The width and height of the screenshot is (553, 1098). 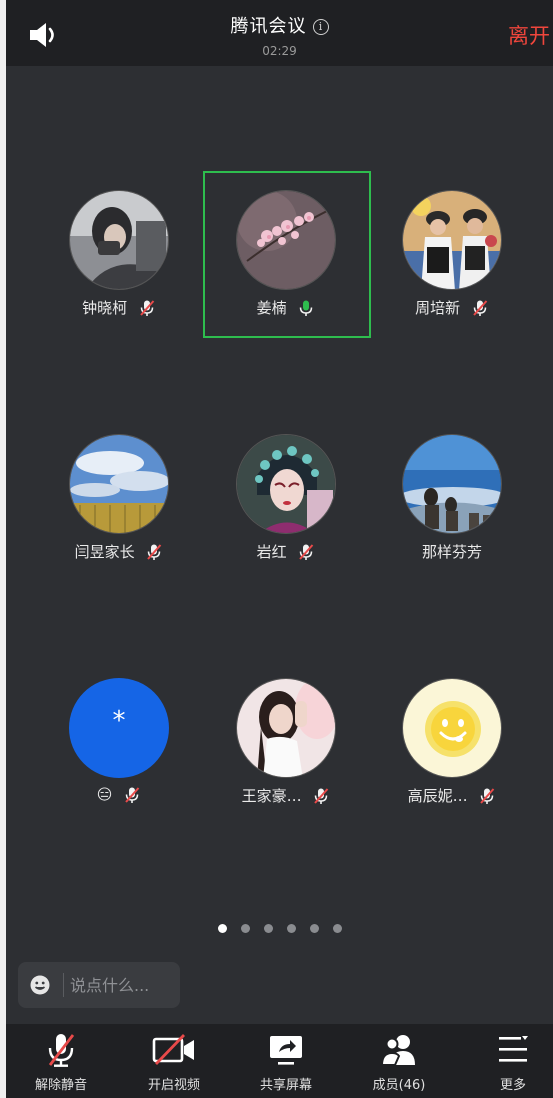 What do you see at coordinates (173, 1049) in the screenshot?
I see `camera-off-icon` at bounding box center [173, 1049].